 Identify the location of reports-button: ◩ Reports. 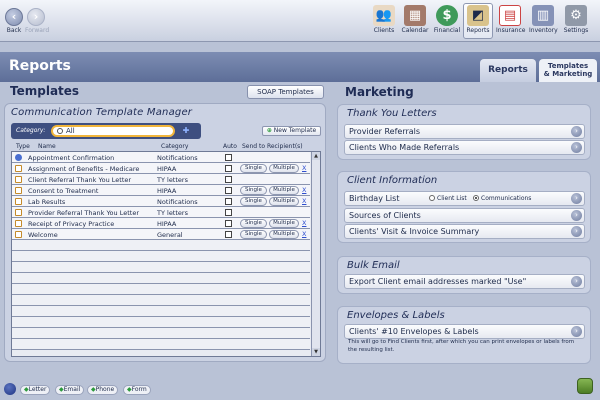
(478, 21).